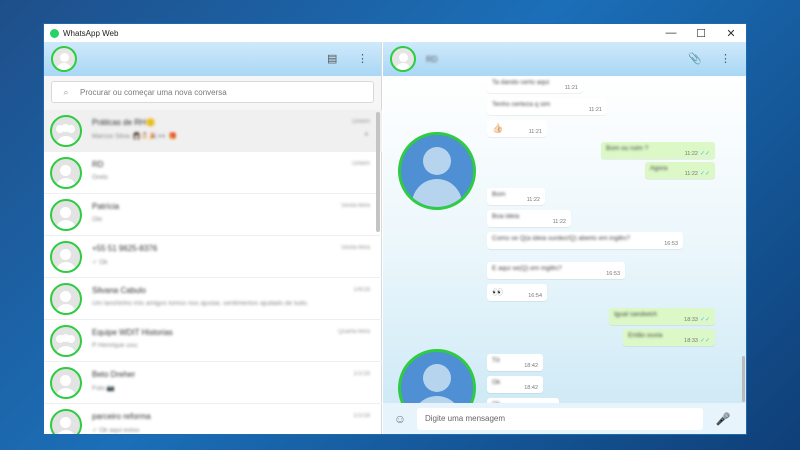 The width and height of the screenshot is (800, 450). What do you see at coordinates (564, 59) in the screenshot?
I see `conversation-header: RD 📎 ⋮` at bounding box center [564, 59].